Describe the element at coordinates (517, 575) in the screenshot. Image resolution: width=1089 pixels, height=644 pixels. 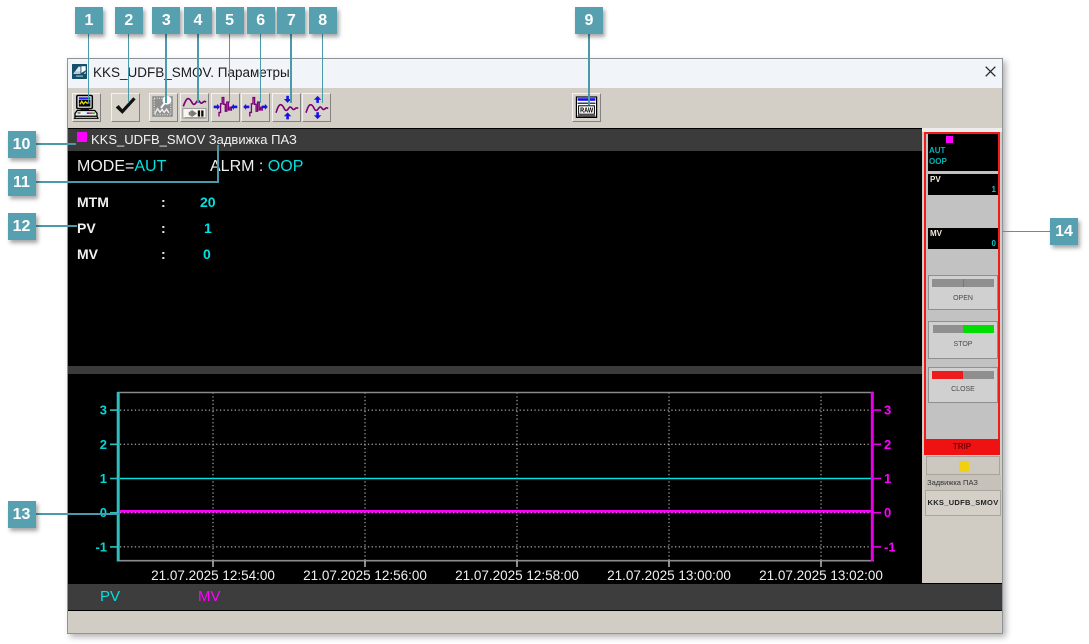
I see `svg-text: 21.07.2025 12:58:00` at that location.